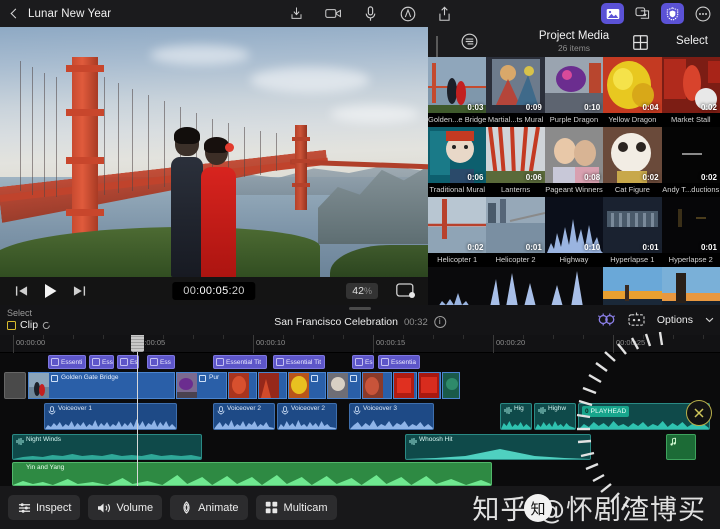  I want to click on play-button, so click(50, 291).